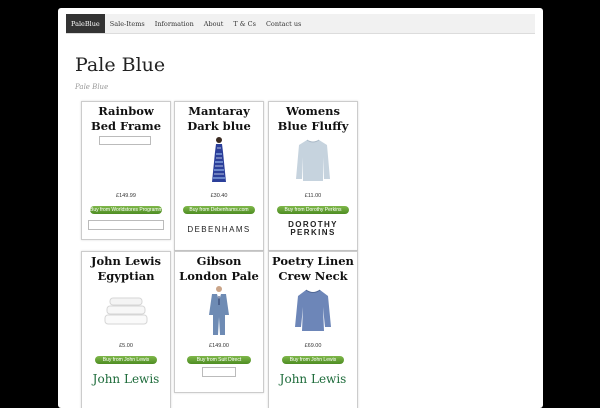 Image resolution: width=600 pixels, height=408 pixels. Describe the element at coordinates (126, 210) in the screenshot. I see `buy-button: Buy from Worldstores Programme` at that location.